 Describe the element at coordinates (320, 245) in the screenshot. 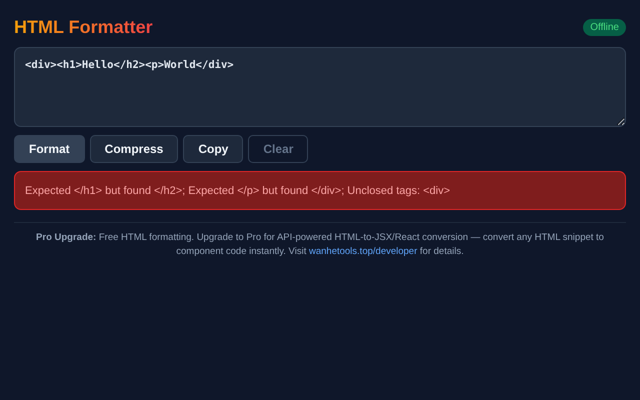

I see `upgrade-note: Pro Upgrade: Free HTML formatting. Upgrade to Pro for API-powered HTML-to-JSX/React conversion — convert any HTML snippet to component code instantly. Visit wanhetools.top/developer for details.` at that location.